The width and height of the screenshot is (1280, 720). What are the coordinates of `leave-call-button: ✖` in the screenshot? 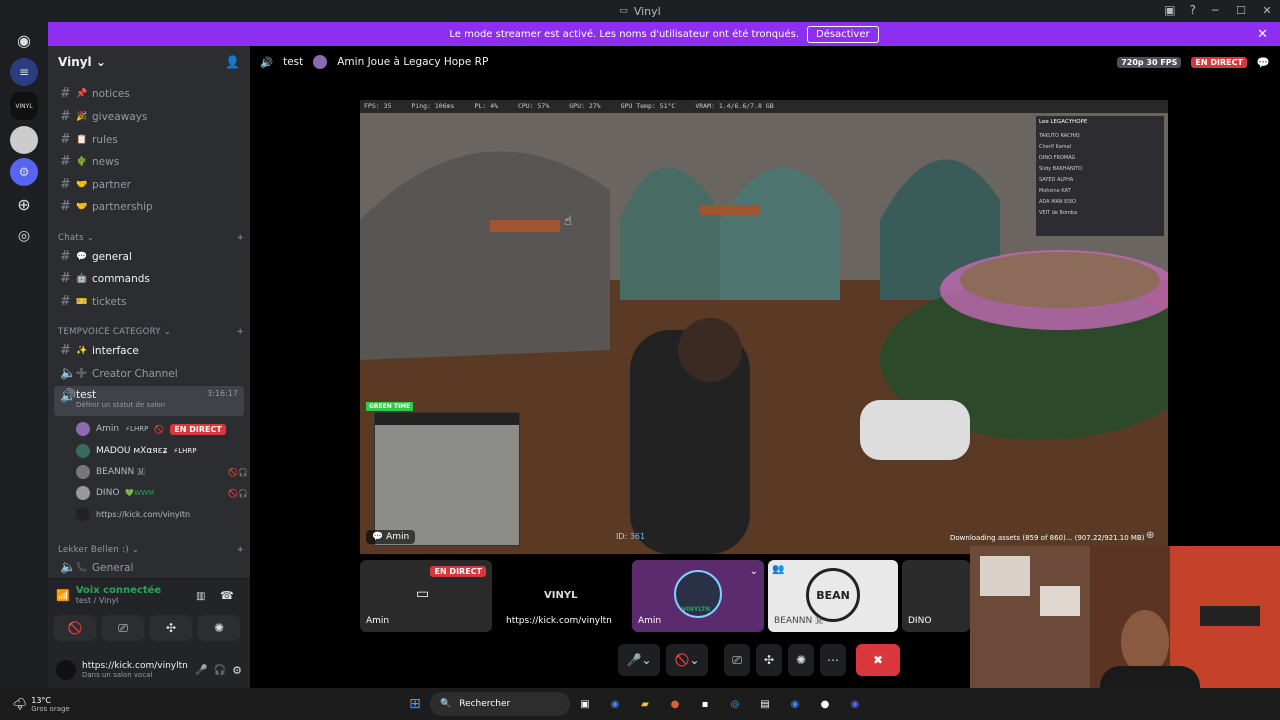 It's located at (878, 660).